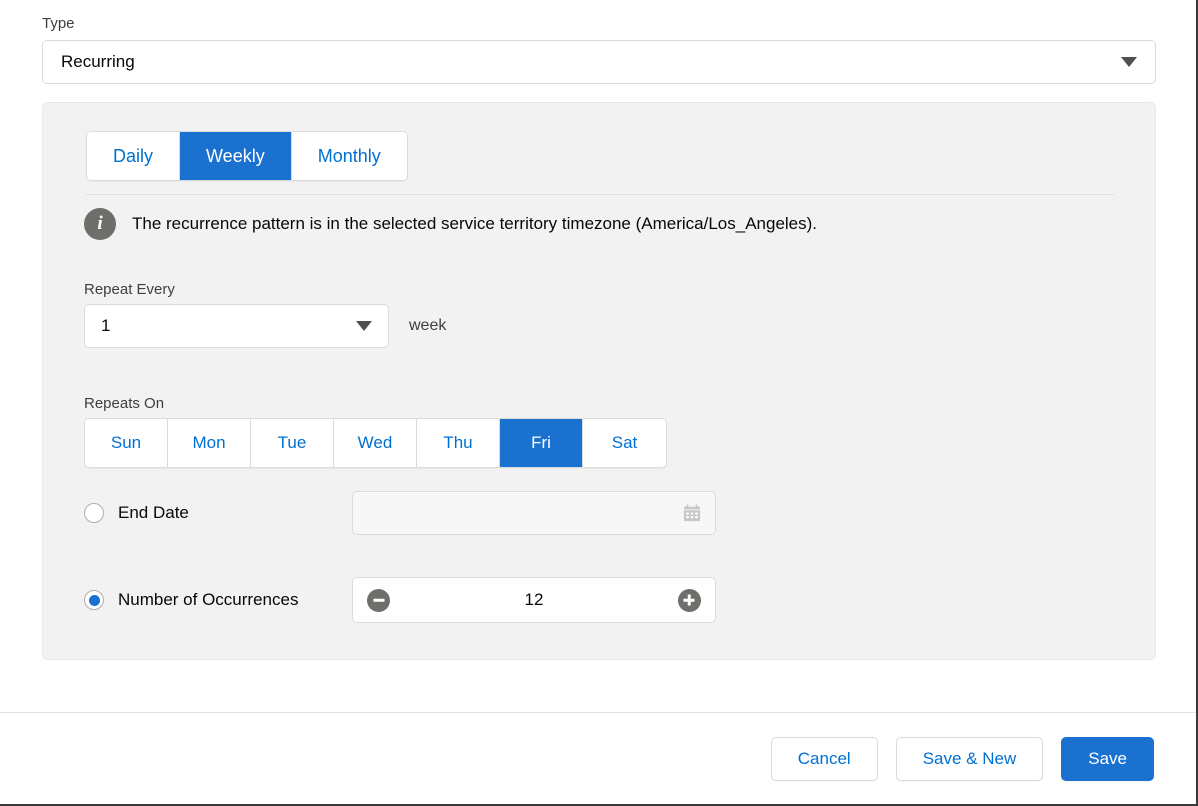  I want to click on cancel-button: Cancel, so click(824, 758).